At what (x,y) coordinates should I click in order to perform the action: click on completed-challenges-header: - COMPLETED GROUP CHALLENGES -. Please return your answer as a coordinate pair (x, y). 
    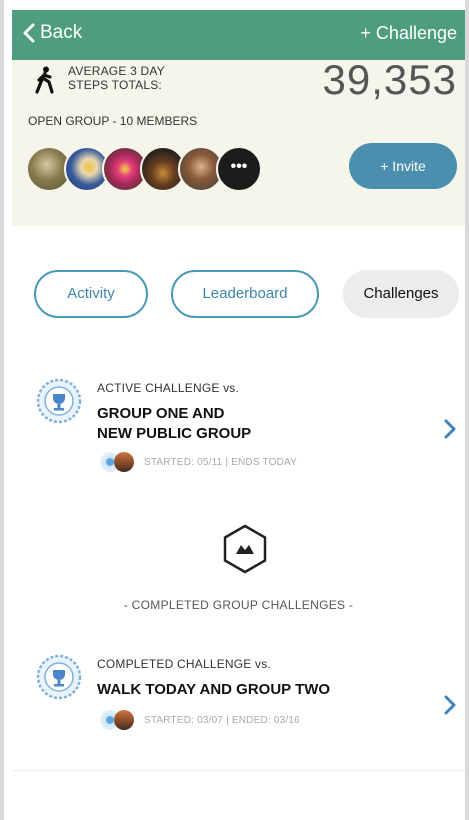
    Looking at the image, I should click on (238, 605).